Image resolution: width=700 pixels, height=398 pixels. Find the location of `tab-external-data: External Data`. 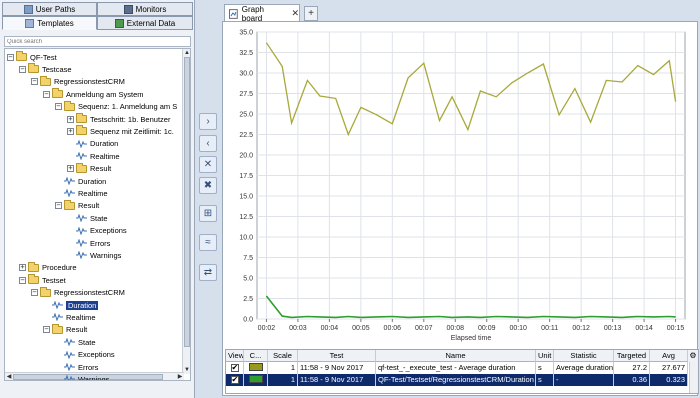

tab-external-data: External Data is located at coordinates (145, 23).